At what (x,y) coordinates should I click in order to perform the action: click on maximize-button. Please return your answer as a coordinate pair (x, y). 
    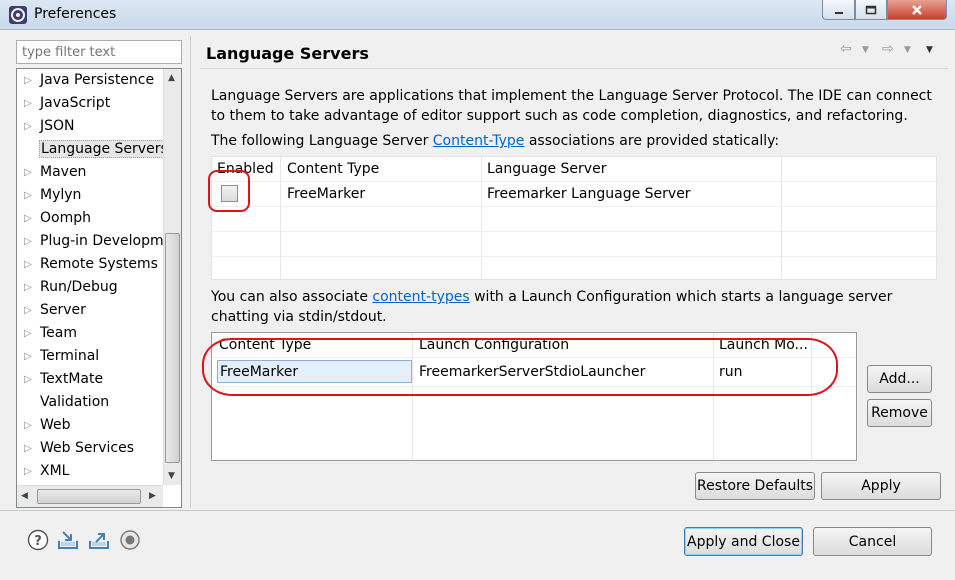
    Looking at the image, I should click on (871, 10).